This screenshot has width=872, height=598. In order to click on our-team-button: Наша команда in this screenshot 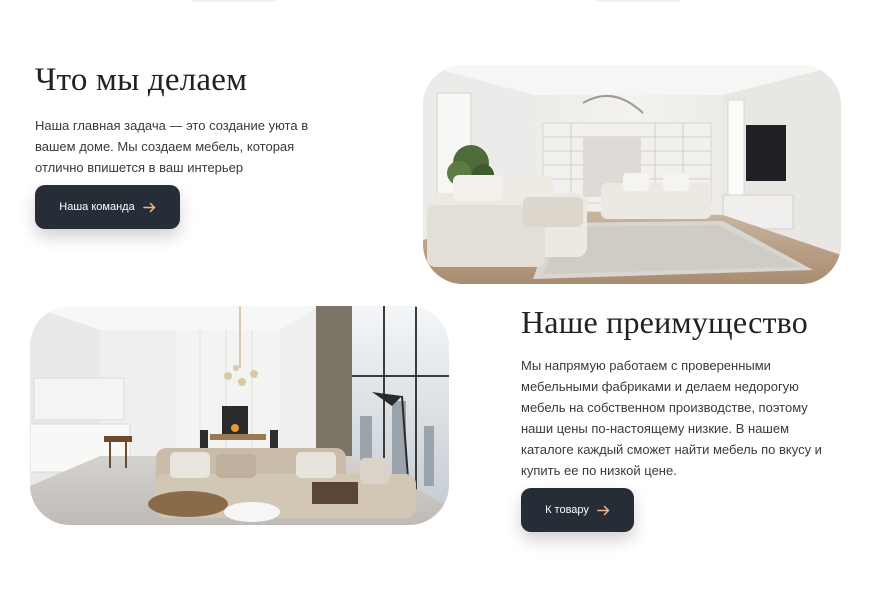, I will do `click(107, 207)`.